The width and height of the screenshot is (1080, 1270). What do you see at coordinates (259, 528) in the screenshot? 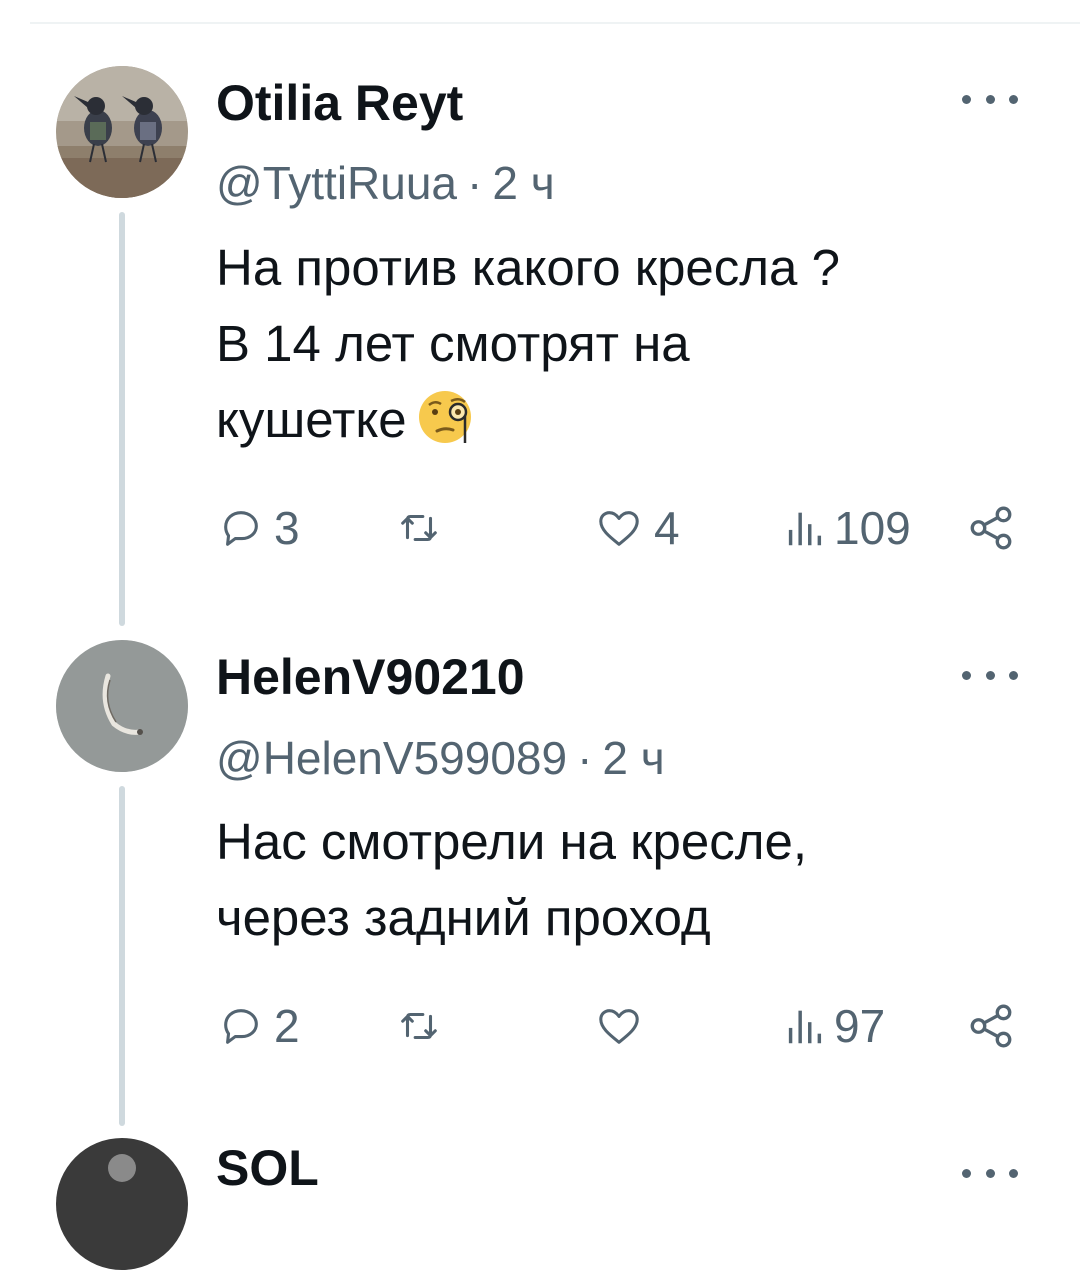
I see `reply-button: 3` at bounding box center [259, 528].